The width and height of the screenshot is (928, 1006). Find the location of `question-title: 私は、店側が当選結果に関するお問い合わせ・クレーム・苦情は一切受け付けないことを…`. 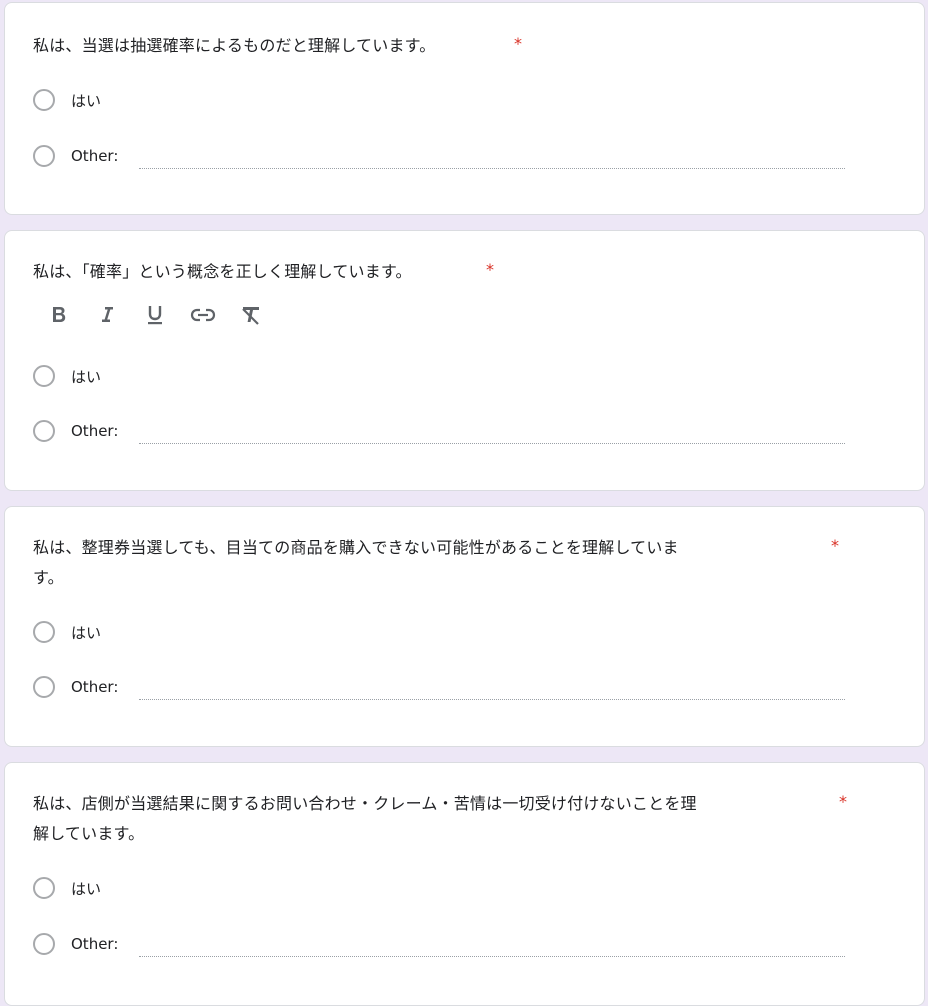

question-title: 私は、店側が当選結果に関するお問い合わせ・クレーム・苦情は一切受け付けないことを… is located at coordinates (433, 819).